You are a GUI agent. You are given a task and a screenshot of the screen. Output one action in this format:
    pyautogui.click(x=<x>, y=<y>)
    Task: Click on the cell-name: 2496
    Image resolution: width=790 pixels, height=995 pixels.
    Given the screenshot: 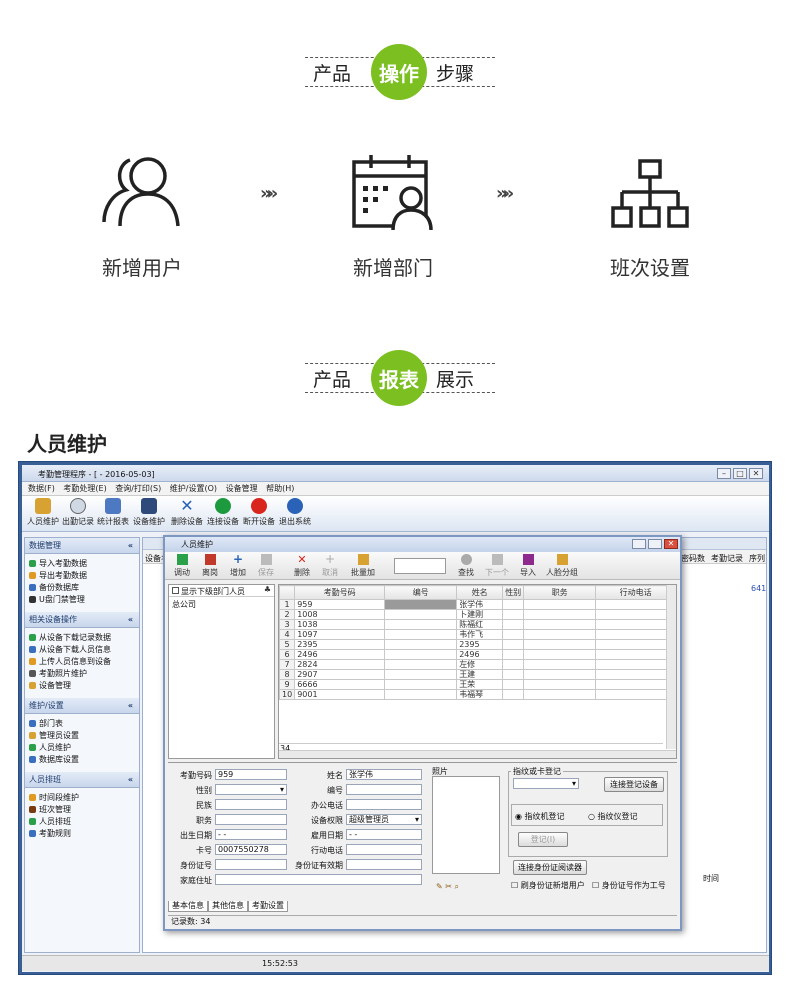 What is the action you would take?
    pyautogui.click(x=480, y=654)
    